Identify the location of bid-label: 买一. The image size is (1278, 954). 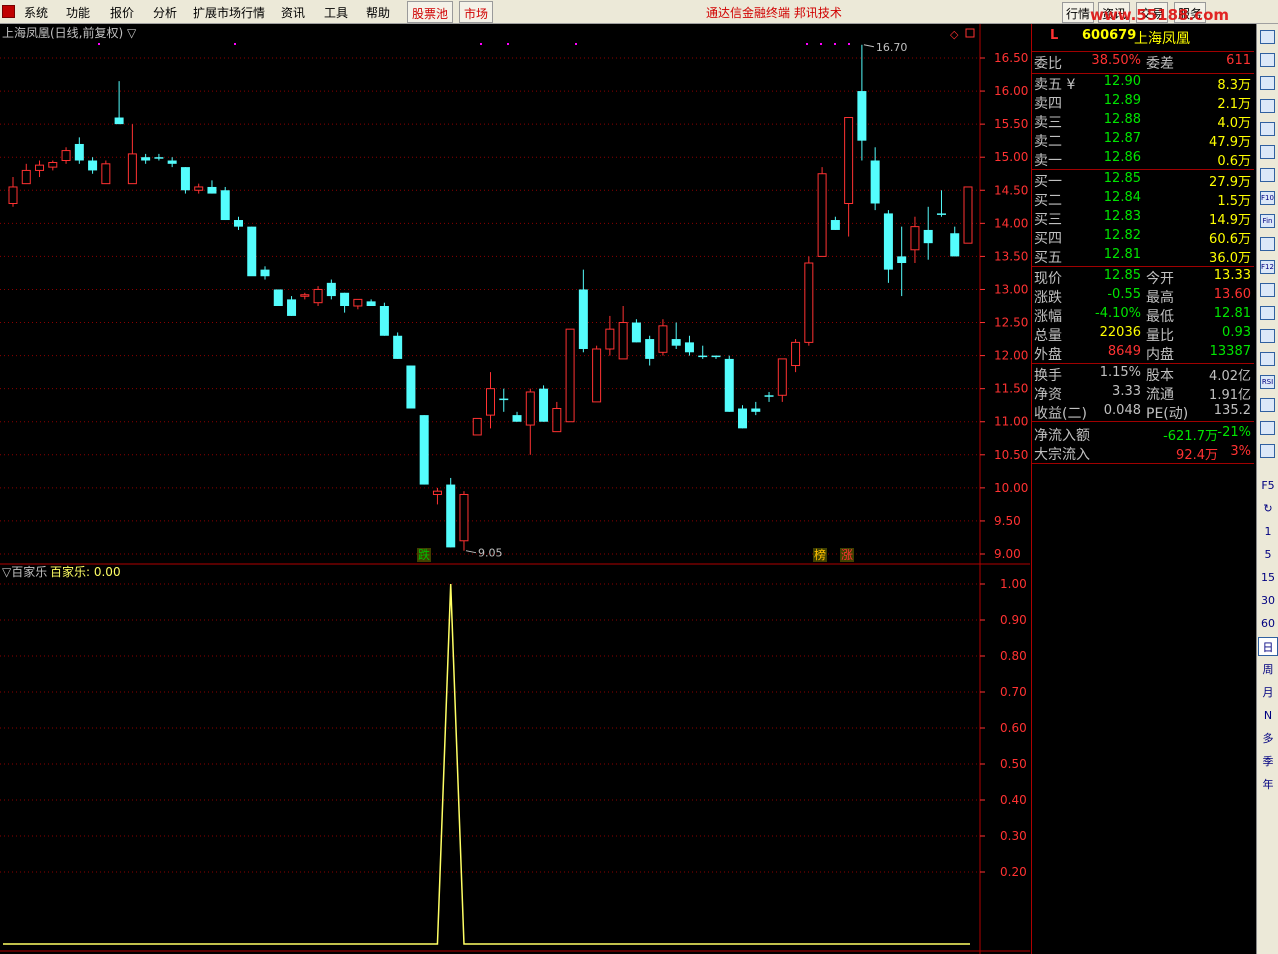
(1048, 182).